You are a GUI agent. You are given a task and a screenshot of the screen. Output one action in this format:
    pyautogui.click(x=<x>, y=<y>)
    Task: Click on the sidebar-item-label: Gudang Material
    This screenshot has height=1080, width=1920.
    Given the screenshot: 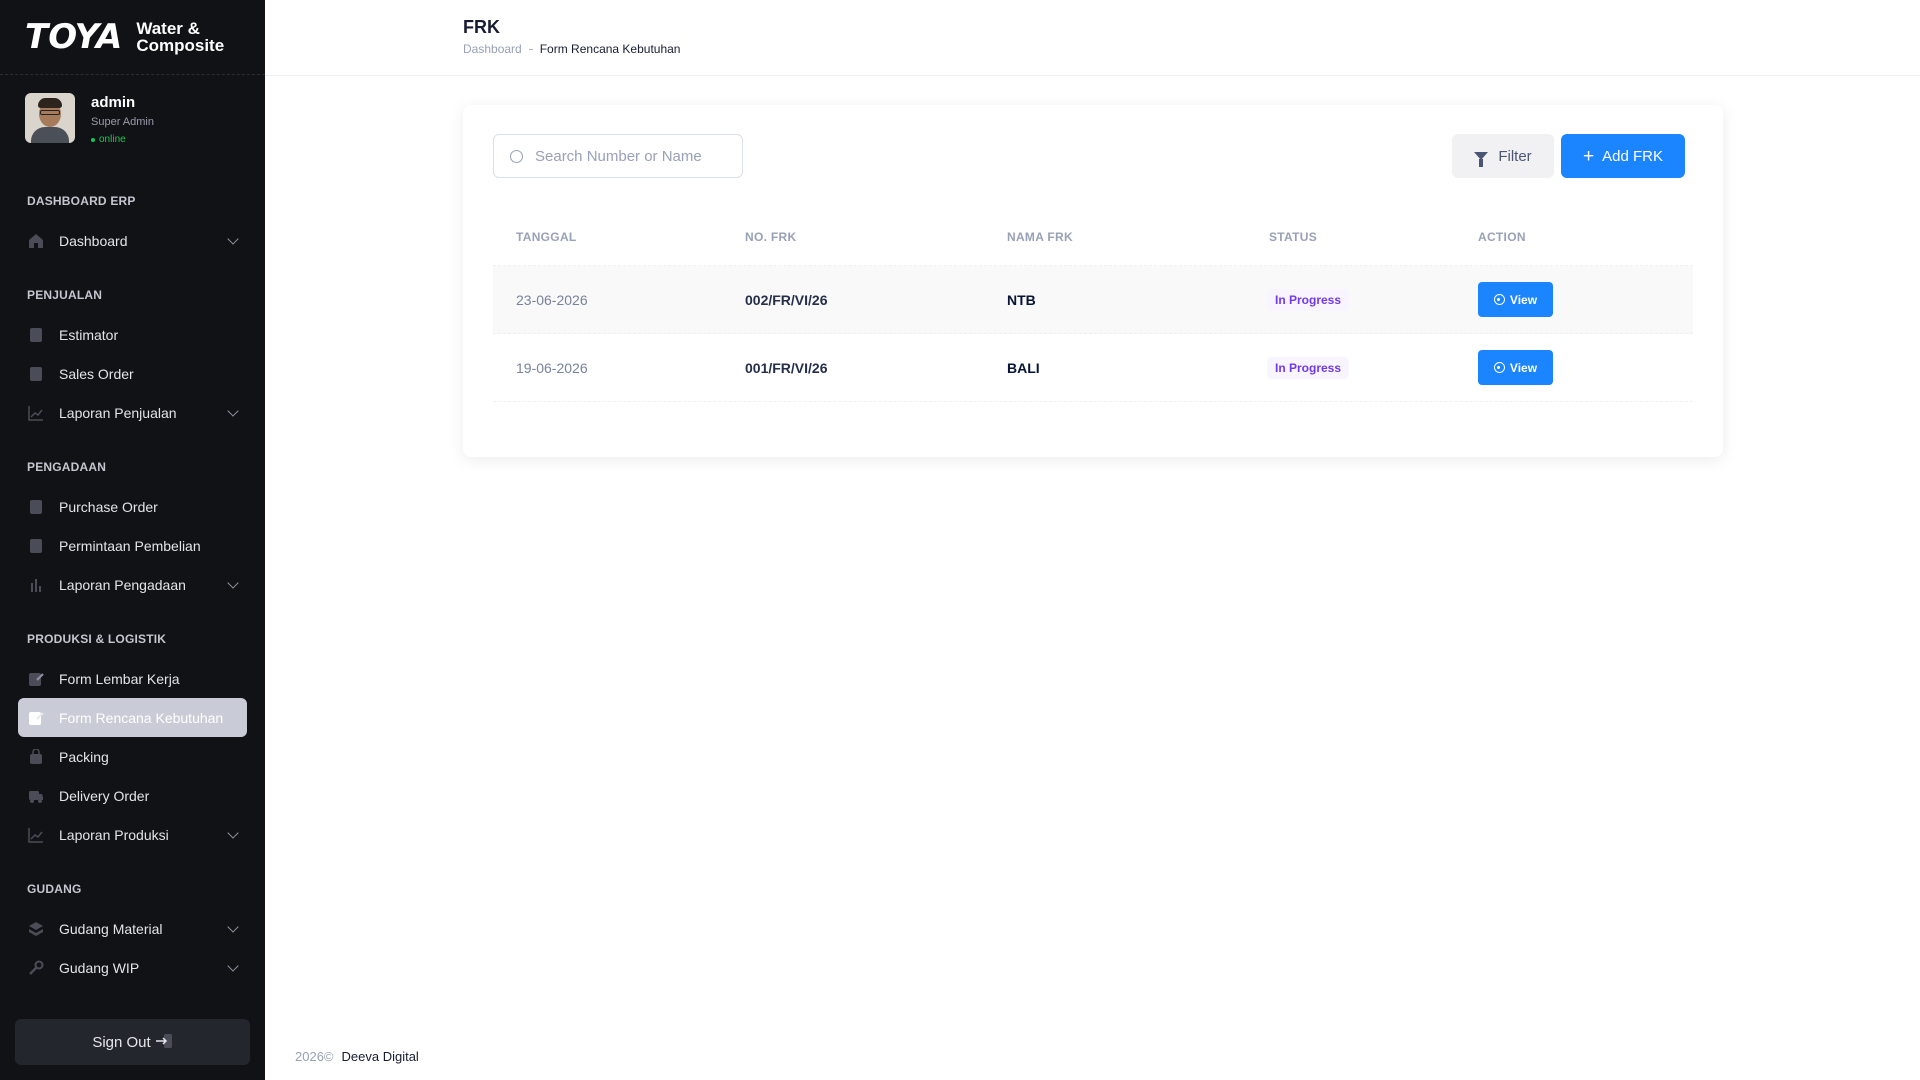 What is the action you would take?
    pyautogui.click(x=111, y=928)
    